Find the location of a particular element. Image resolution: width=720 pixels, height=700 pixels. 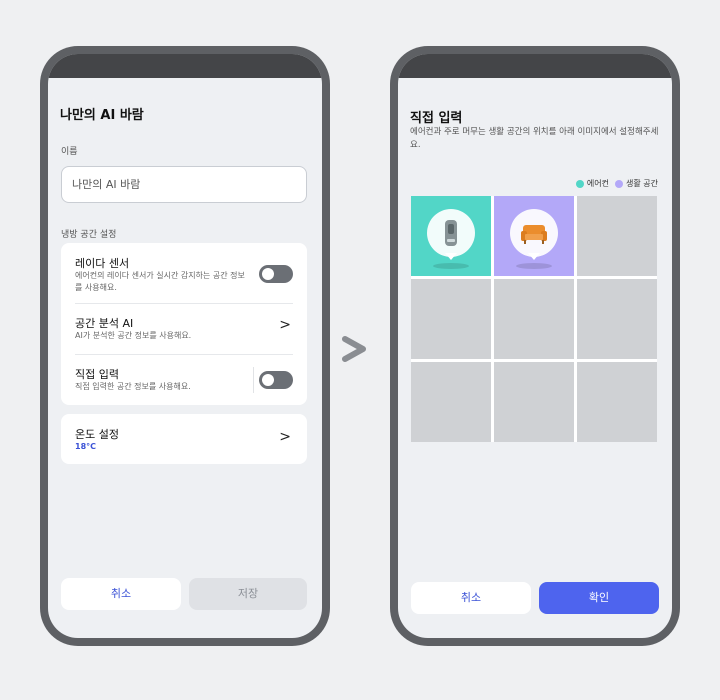

separator is located at coordinates (253, 380).